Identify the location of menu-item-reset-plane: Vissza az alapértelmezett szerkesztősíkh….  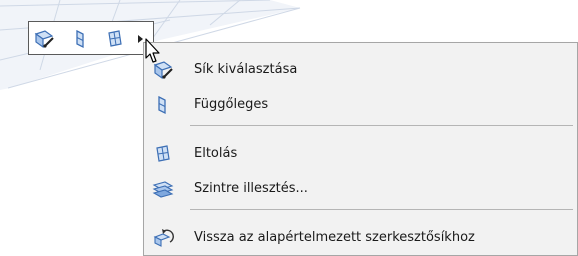
(360, 237).